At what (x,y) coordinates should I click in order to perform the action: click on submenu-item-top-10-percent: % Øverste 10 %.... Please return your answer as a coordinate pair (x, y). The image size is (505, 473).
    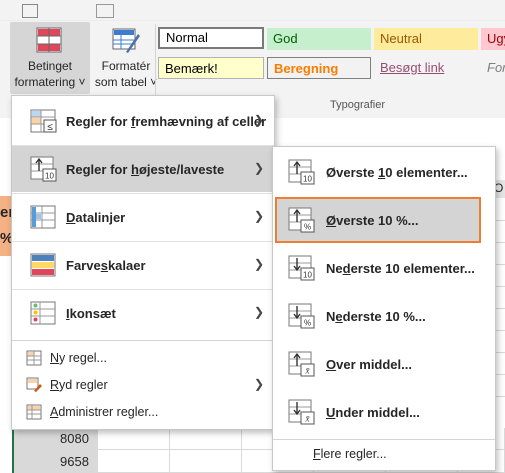
    Looking at the image, I should click on (378, 220).